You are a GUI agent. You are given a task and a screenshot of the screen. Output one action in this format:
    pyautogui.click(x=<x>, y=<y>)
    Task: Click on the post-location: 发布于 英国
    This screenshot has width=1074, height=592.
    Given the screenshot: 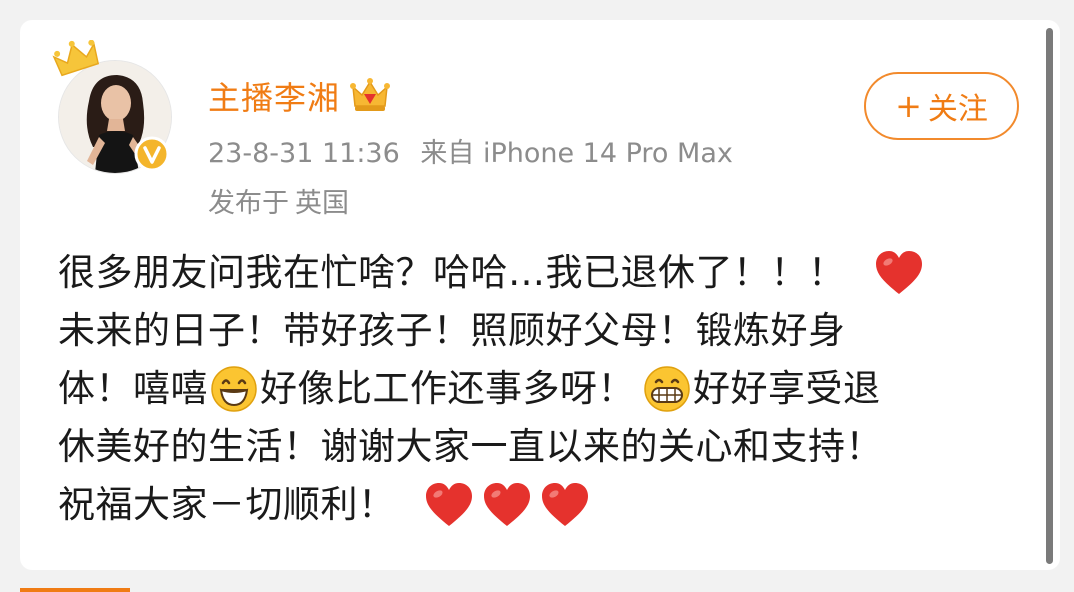 What is the action you would take?
    pyautogui.click(x=278, y=200)
    